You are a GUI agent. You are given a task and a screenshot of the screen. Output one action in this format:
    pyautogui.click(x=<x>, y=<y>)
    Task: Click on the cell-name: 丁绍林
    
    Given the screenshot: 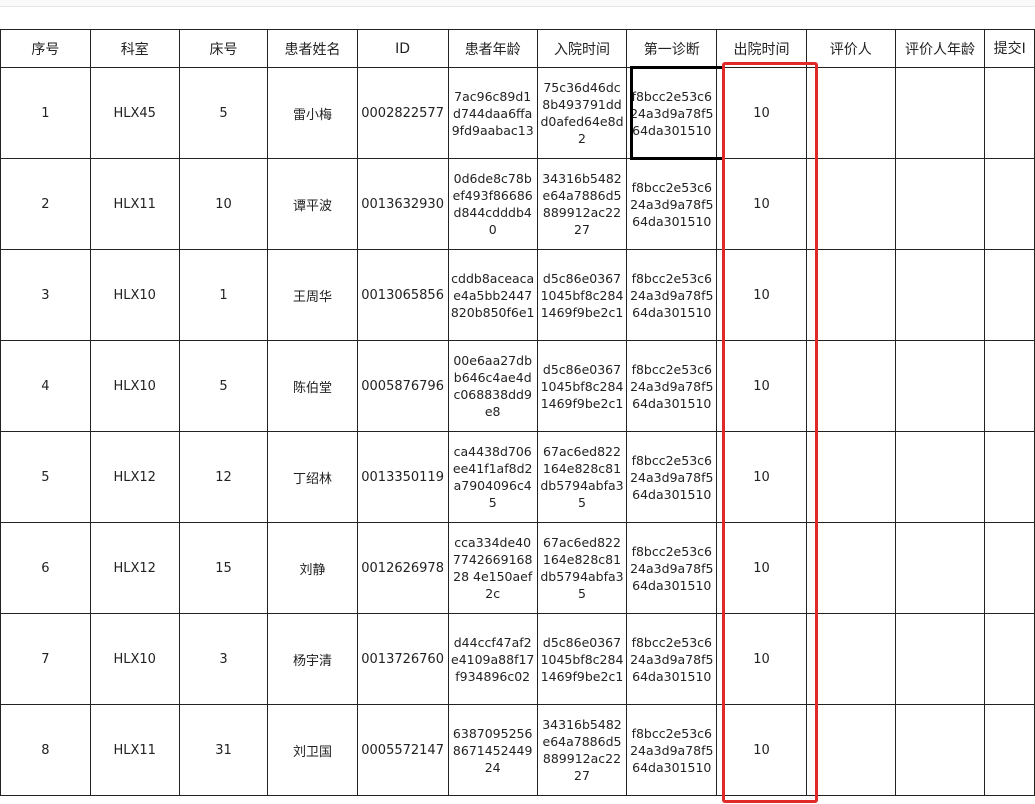 What is the action you would take?
    pyautogui.click(x=312, y=477)
    